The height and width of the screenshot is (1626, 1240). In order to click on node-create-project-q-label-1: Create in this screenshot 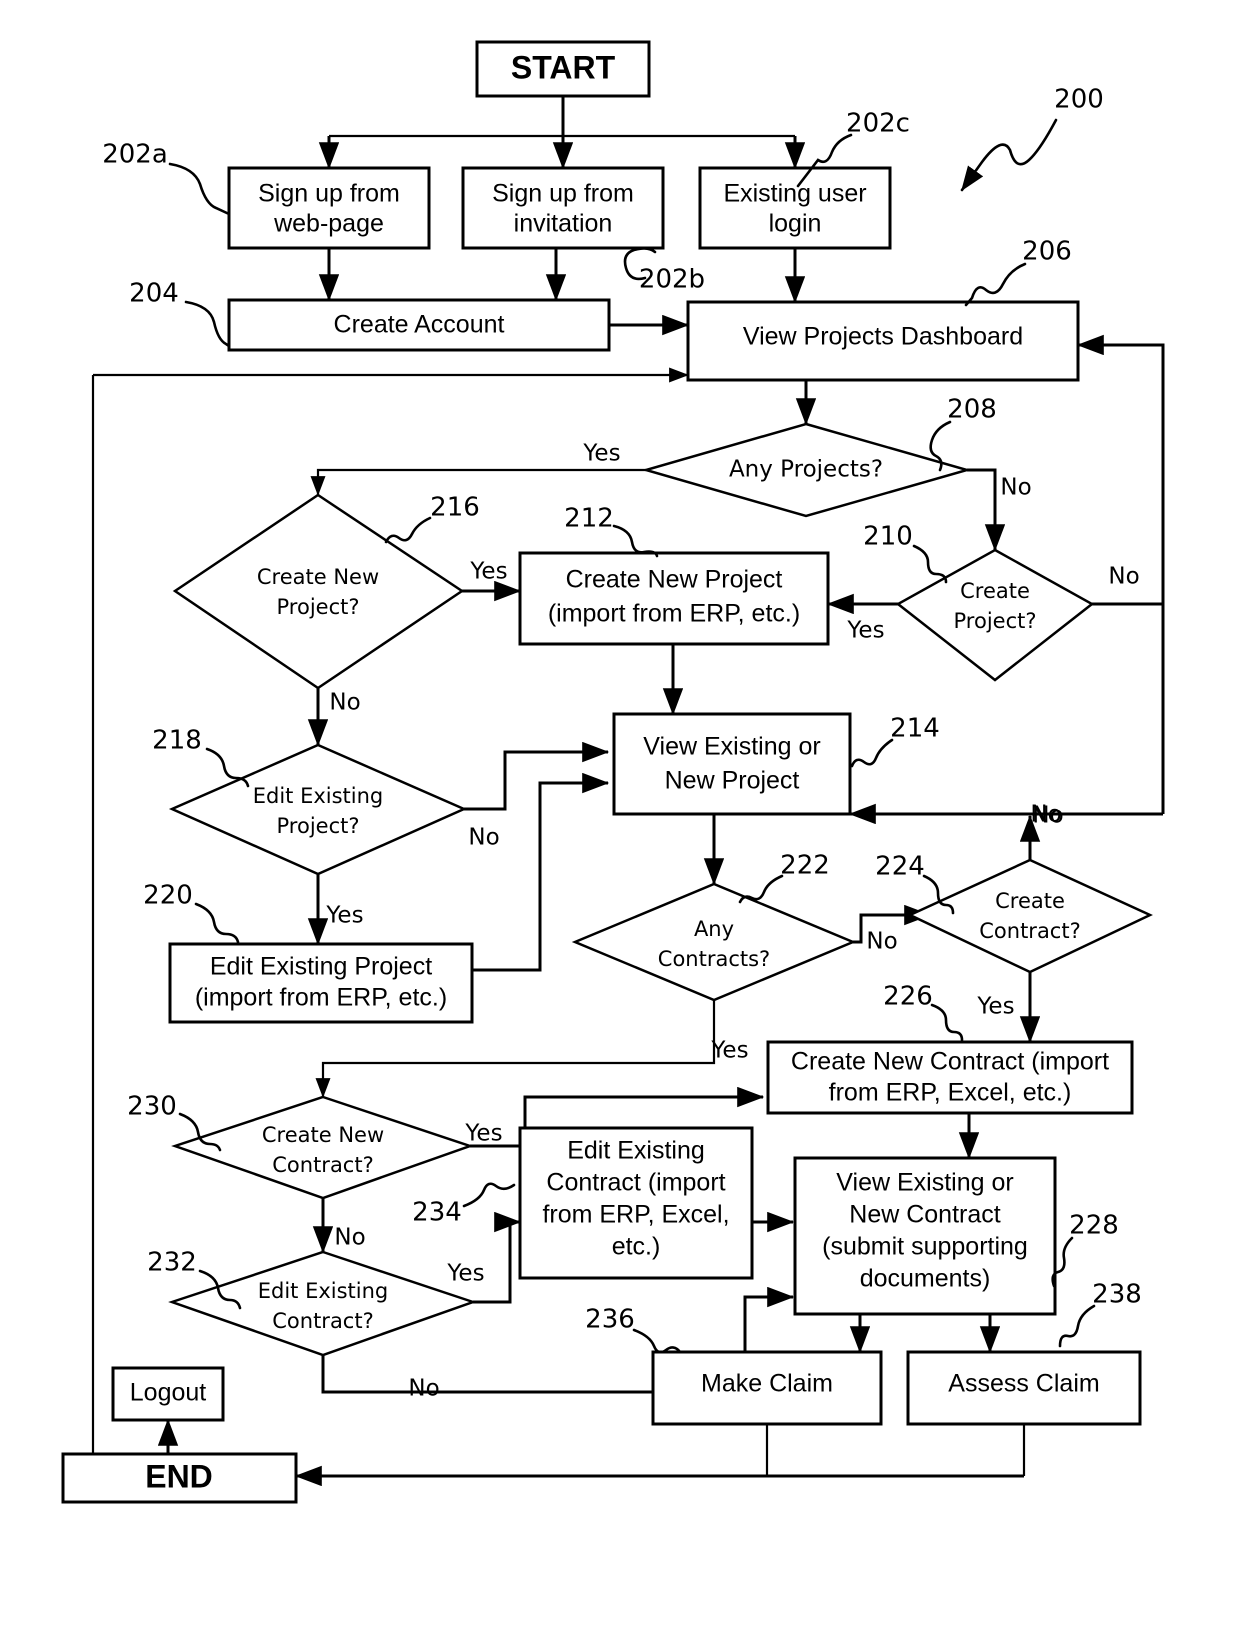, I will do `click(995, 591)`.